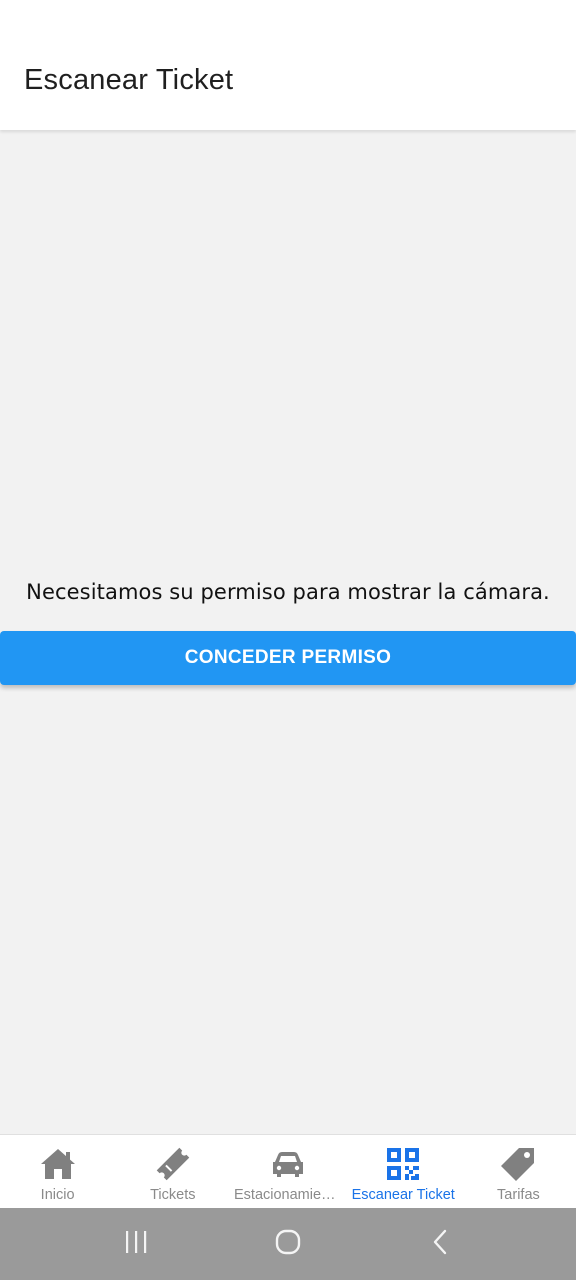 The height and width of the screenshot is (1280, 576). I want to click on ticket-icon, so click(173, 1164).